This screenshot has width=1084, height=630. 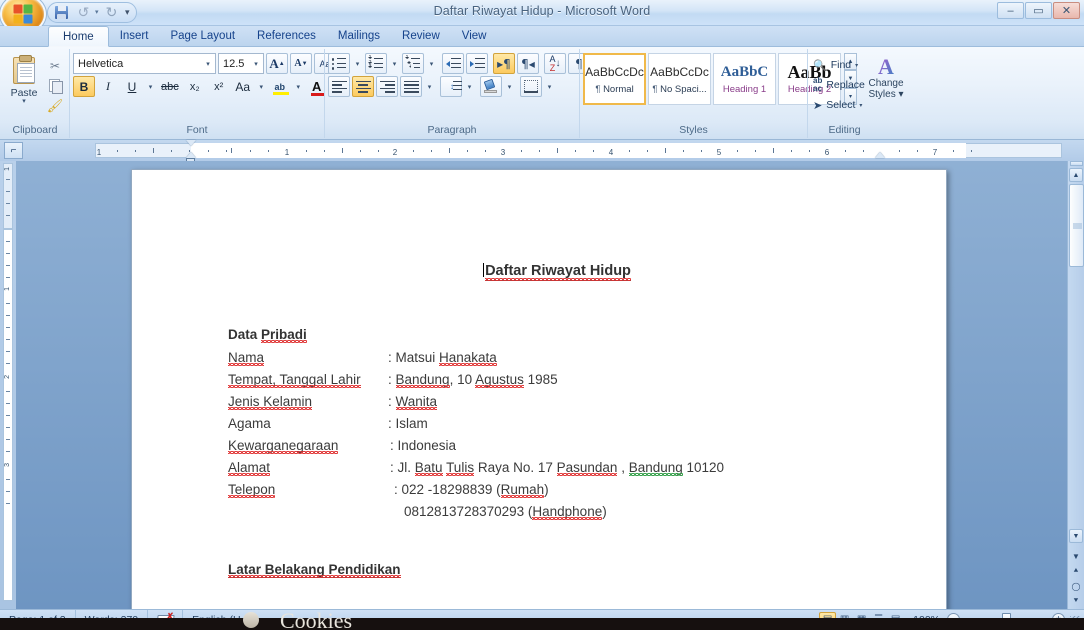 I want to click on redo-button: ↻, so click(x=111, y=12).